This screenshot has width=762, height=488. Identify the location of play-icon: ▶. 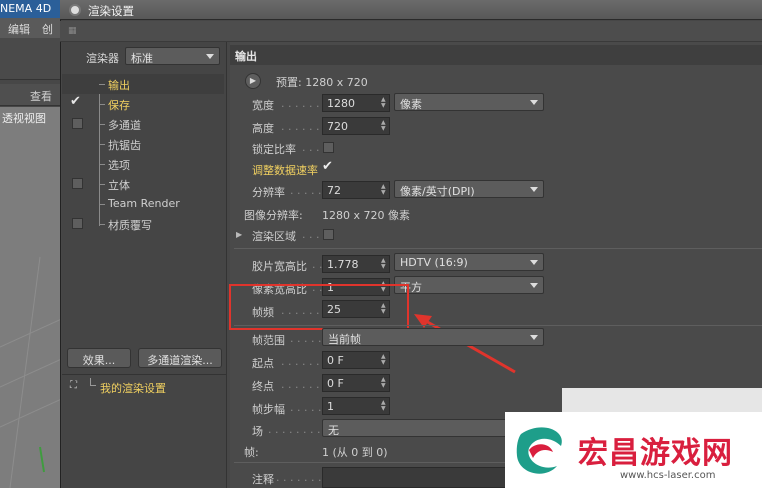
(253, 81).